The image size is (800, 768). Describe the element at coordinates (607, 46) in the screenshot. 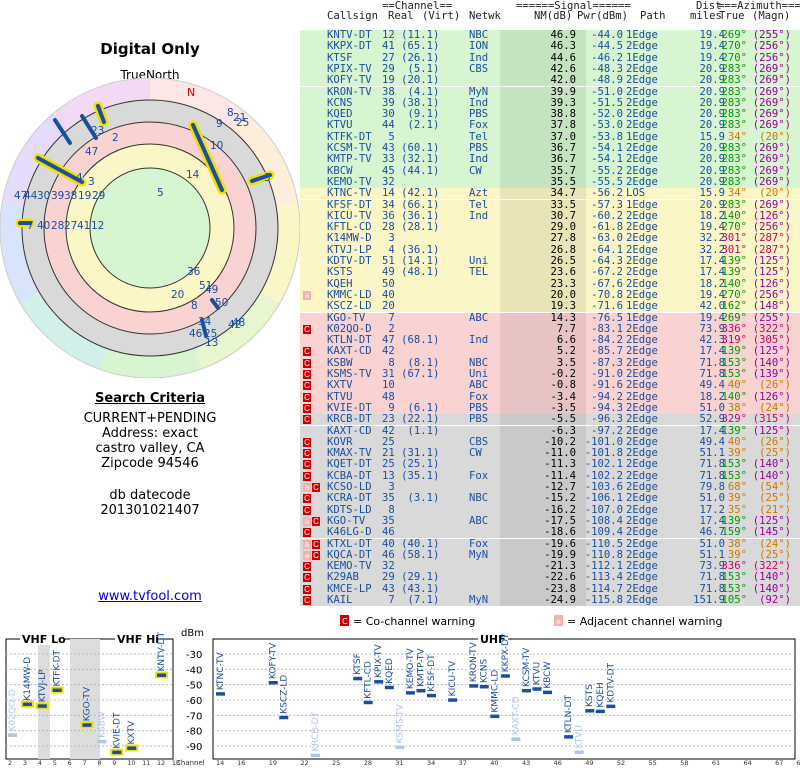

I see `power-cell: -44.5` at that location.